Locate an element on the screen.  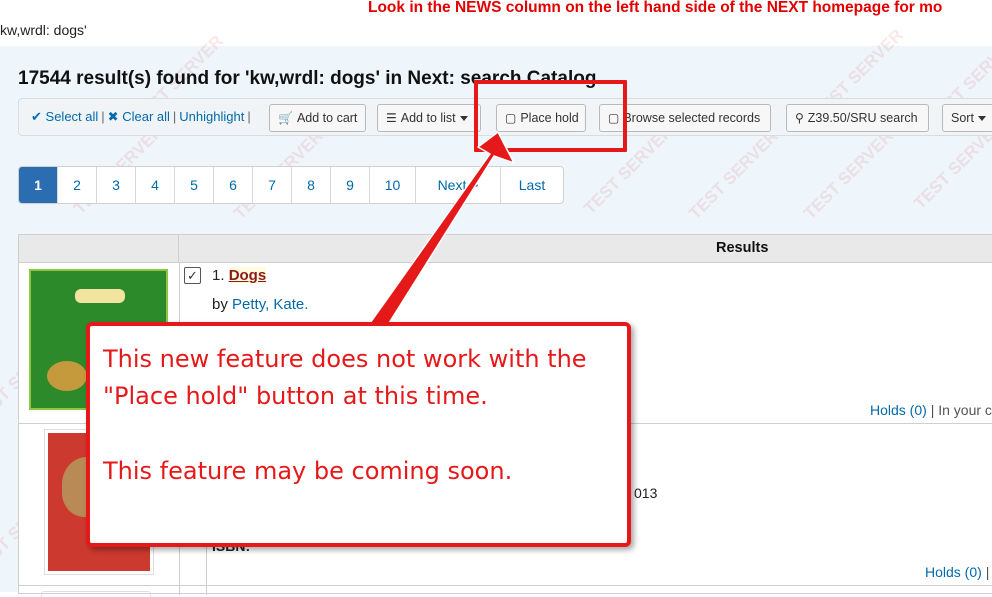
sort-button: Sort is located at coordinates (967, 118).